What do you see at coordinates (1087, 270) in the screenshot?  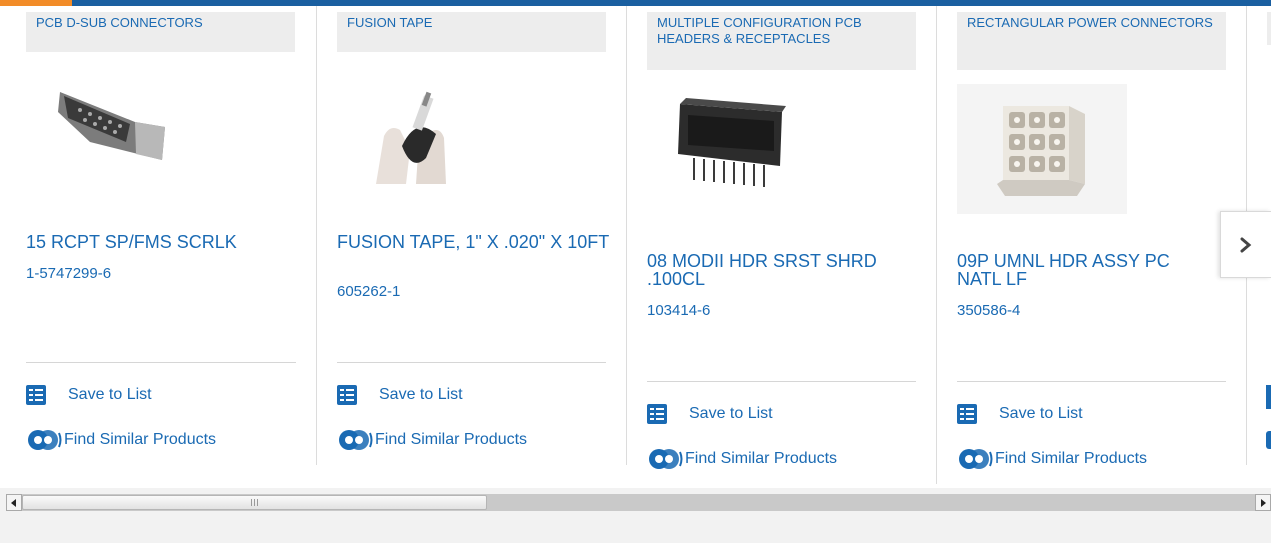 I see `product-name-link: 09P UMNL HDR ASSY PC NATL LF` at bounding box center [1087, 270].